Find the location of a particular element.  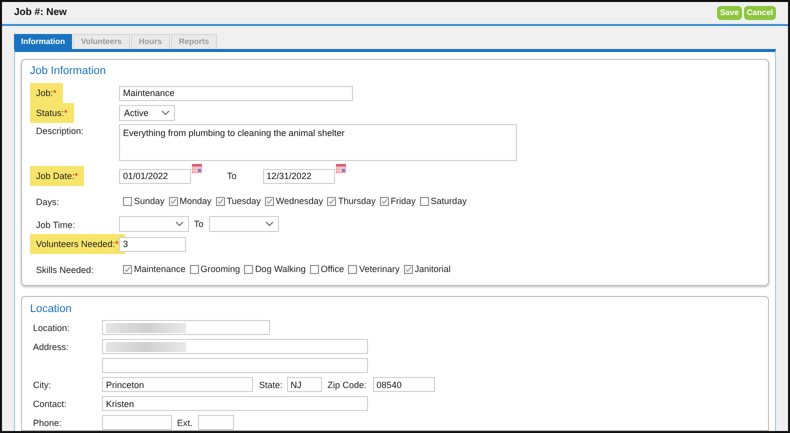

checkbox-option: Thursday is located at coordinates (351, 201).